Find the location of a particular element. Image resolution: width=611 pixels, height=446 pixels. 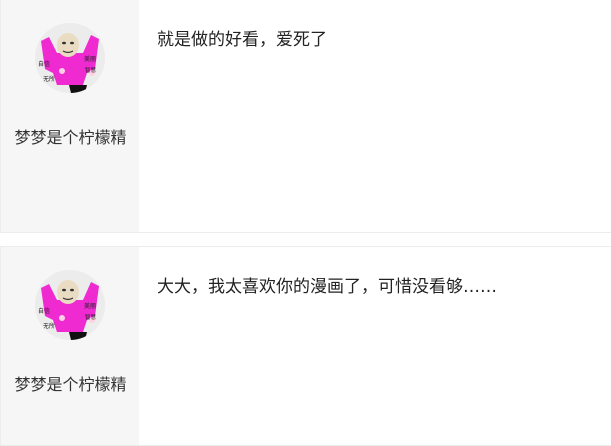

comment-text: 就是做的好看，爱死了 is located at coordinates (242, 40).